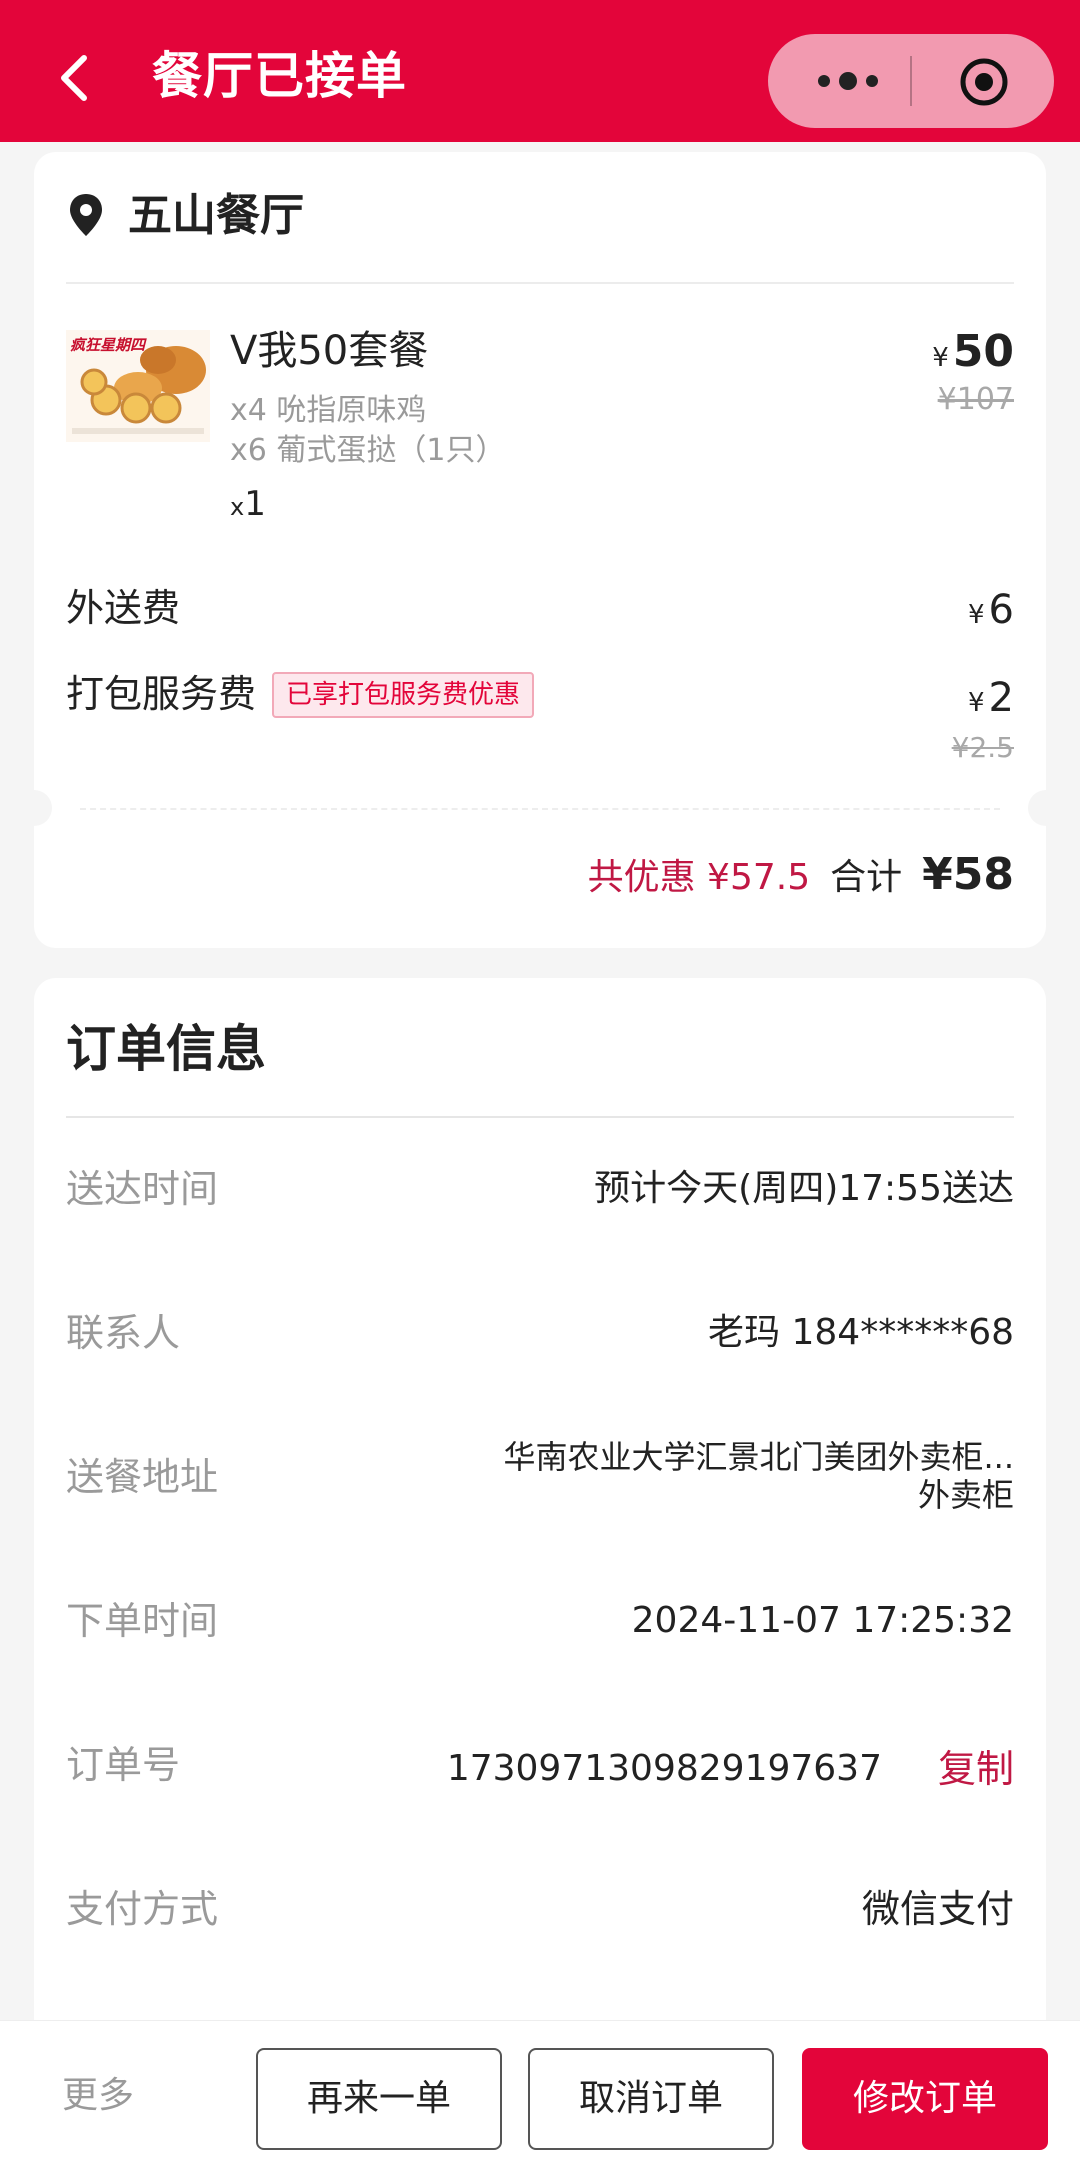  What do you see at coordinates (98, 2096) in the screenshot?
I see `more-button: 更多` at bounding box center [98, 2096].